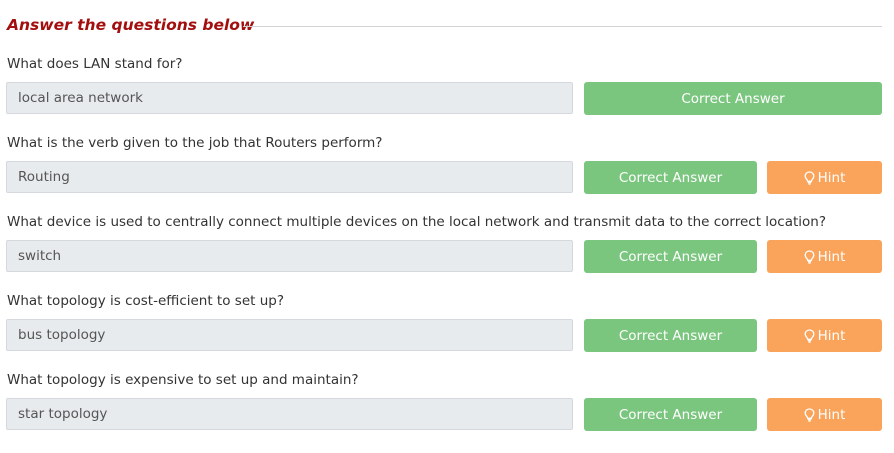 The image size is (894, 453). I want to click on header-divider, so click(562, 26).